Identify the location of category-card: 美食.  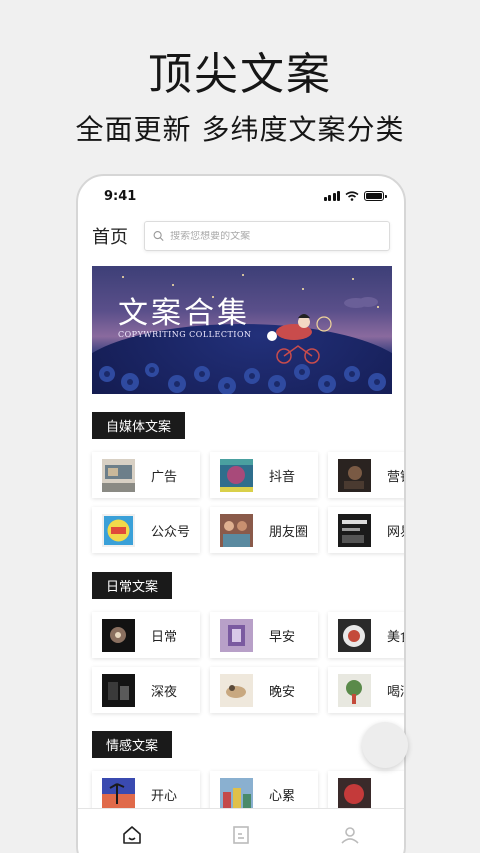
(366, 635).